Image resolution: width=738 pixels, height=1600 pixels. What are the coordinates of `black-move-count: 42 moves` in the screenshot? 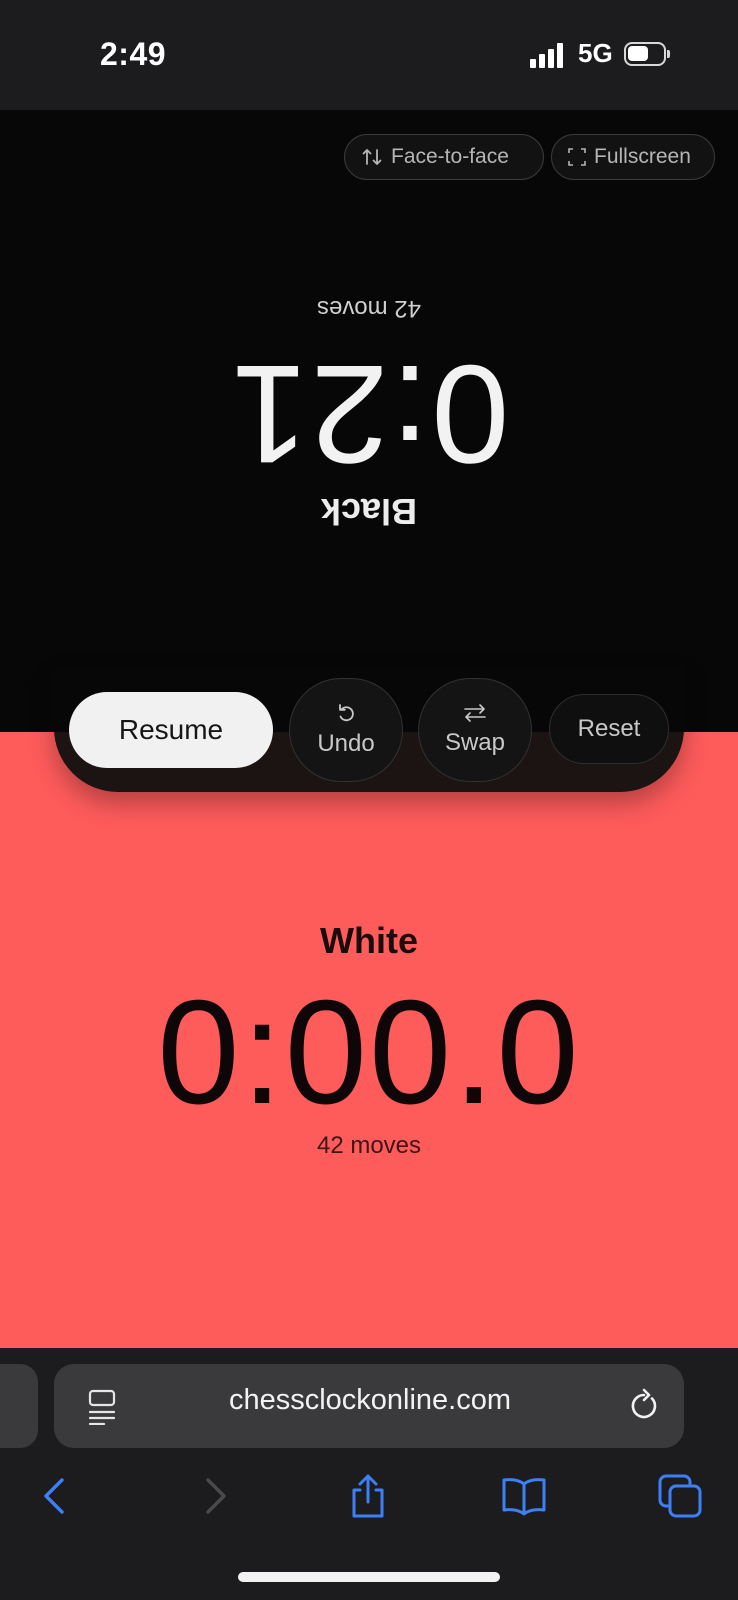 It's located at (369, 308).